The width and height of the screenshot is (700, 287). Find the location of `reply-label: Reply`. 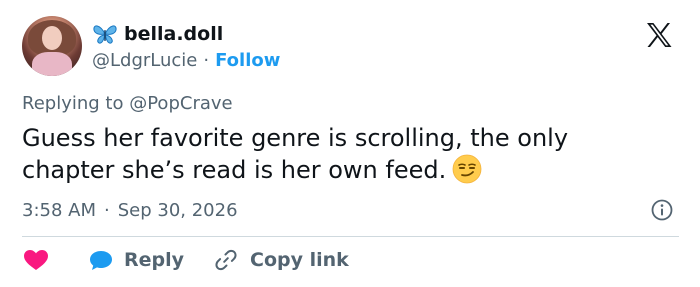

reply-label: Reply is located at coordinates (154, 260).